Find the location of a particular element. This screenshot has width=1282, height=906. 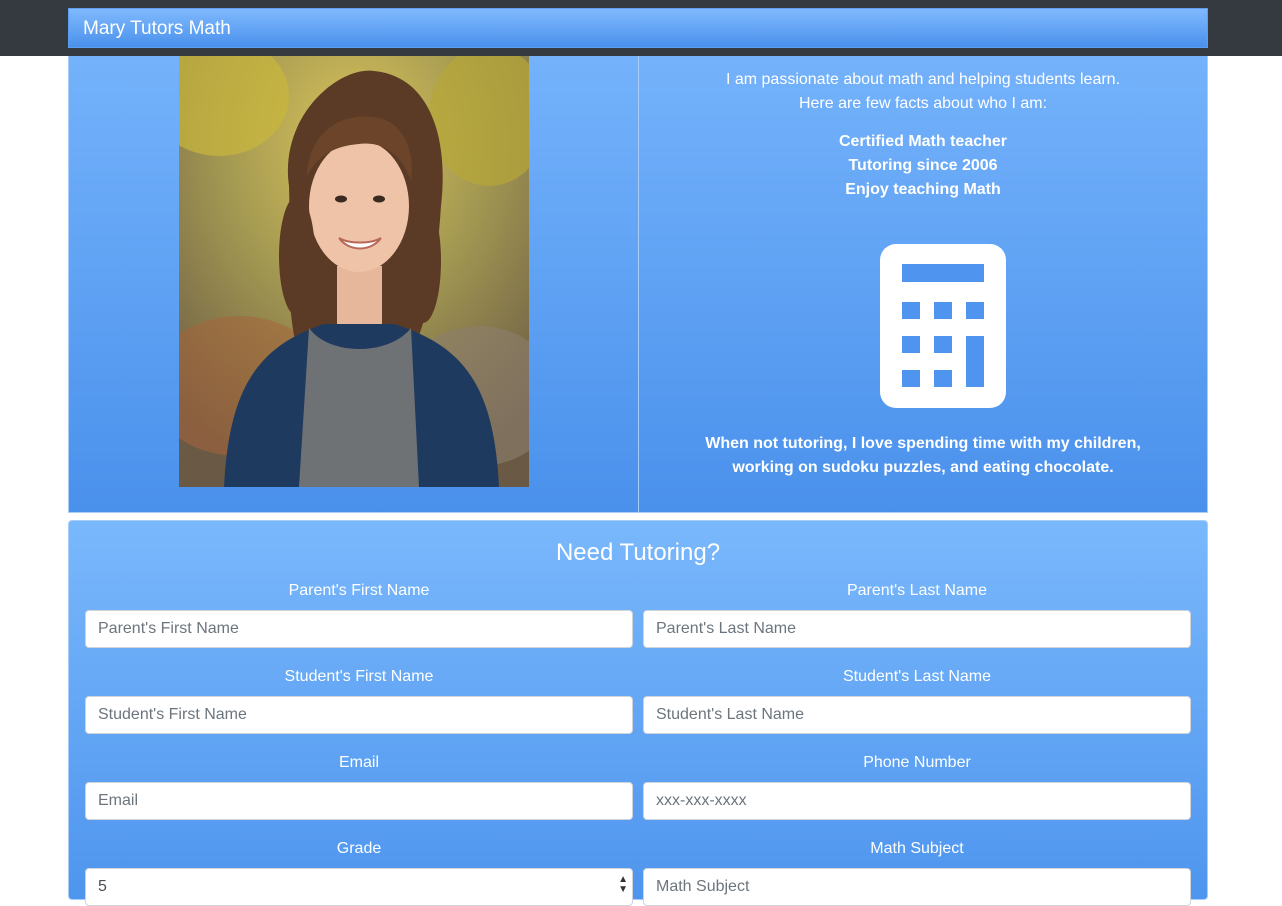

fact-item: Enjoy teaching Math is located at coordinates (923, 189).